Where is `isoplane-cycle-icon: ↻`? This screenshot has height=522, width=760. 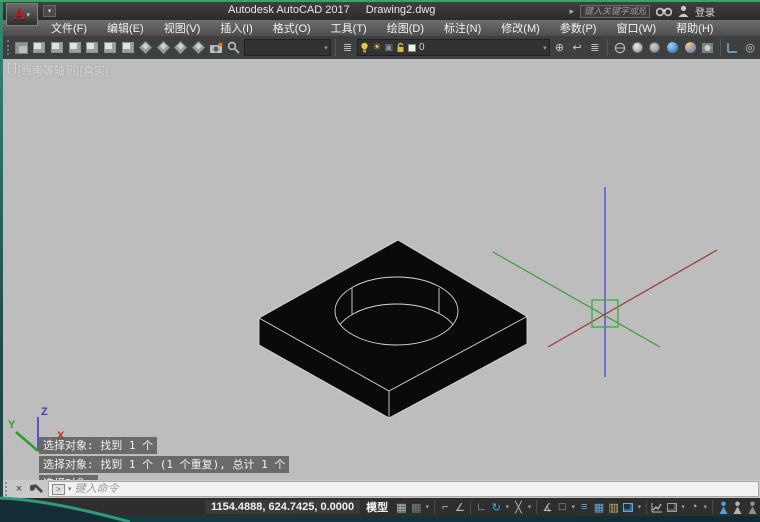 isoplane-cycle-icon: ↻ is located at coordinates (496, 507).